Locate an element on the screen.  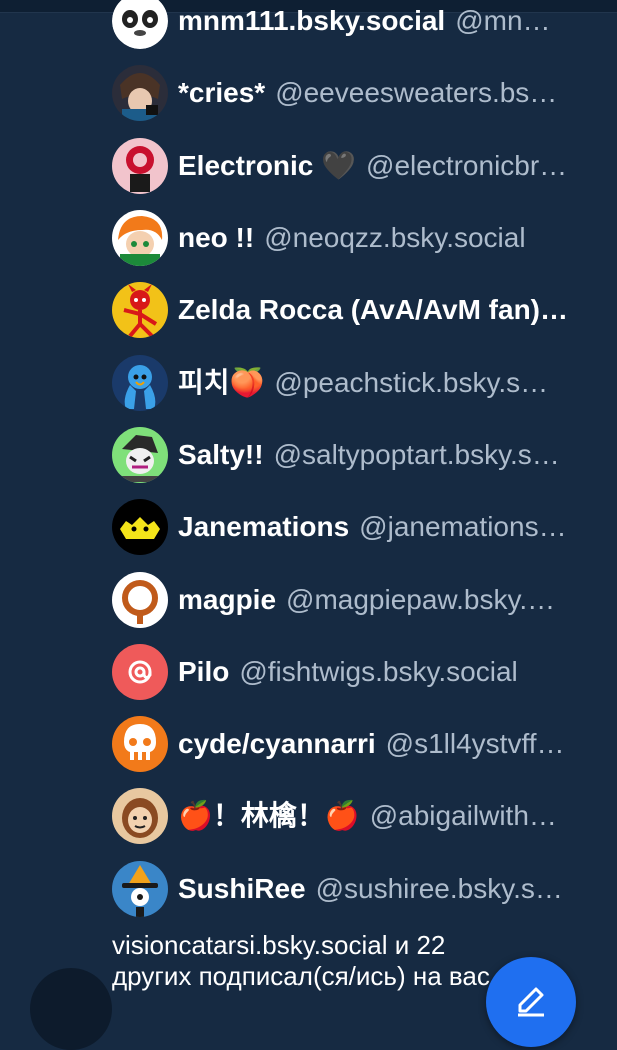
compose-pencil-icon is located at coordinates (531, 1004).